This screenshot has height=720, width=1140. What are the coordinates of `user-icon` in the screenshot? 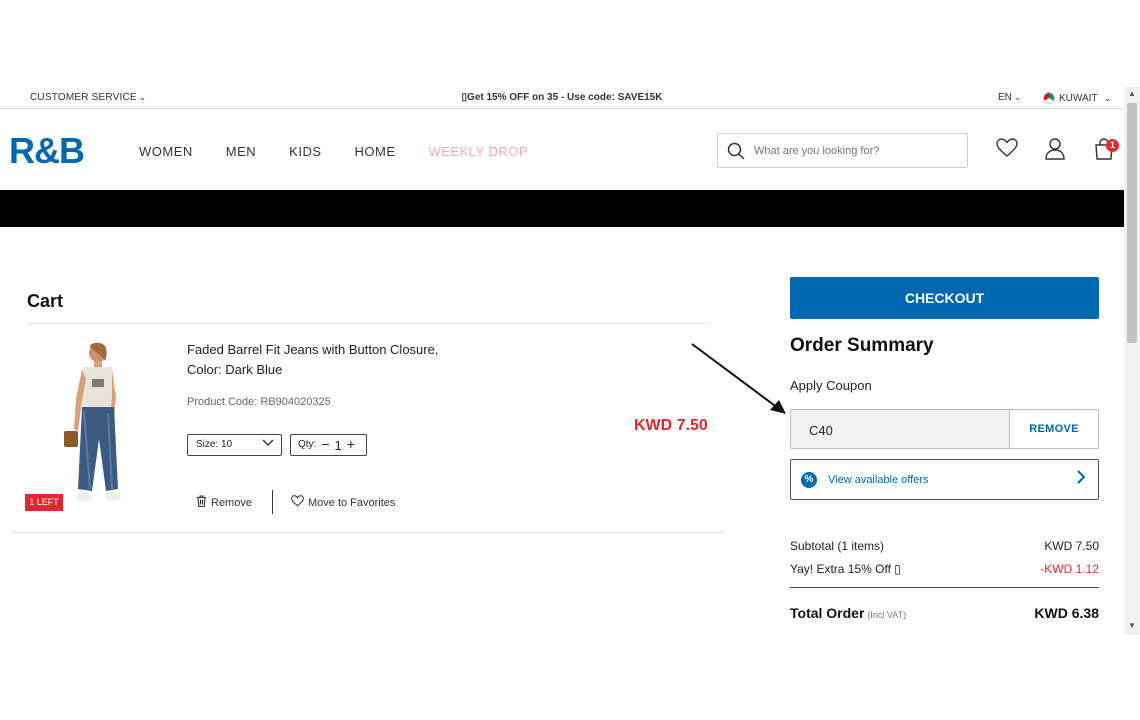 It's located at (1055, 151).